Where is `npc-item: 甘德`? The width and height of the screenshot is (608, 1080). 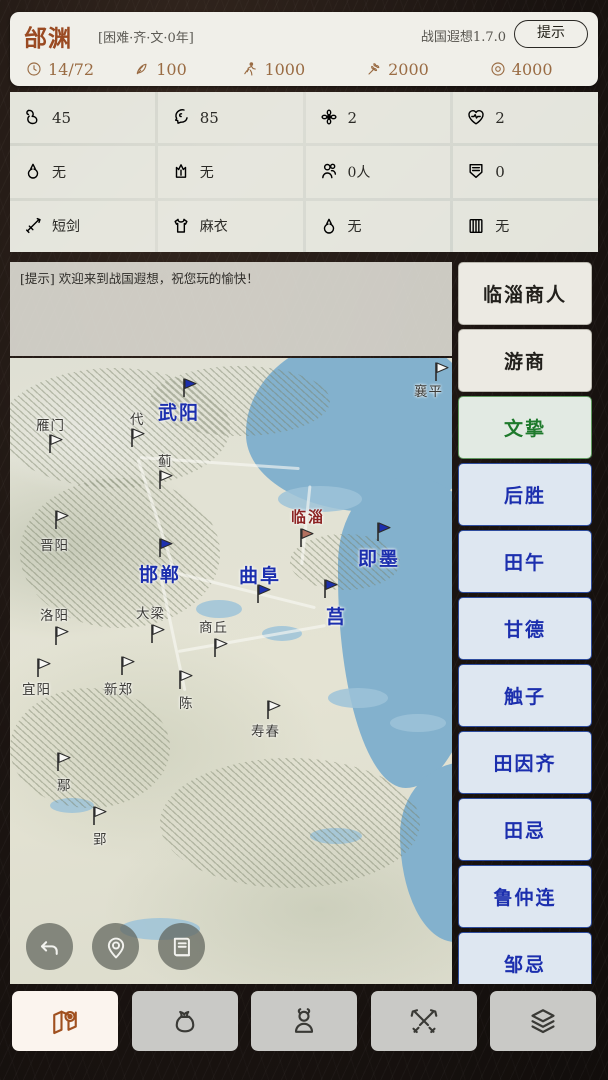
npc-item: 甘德 is located at coordinates (525, 628).